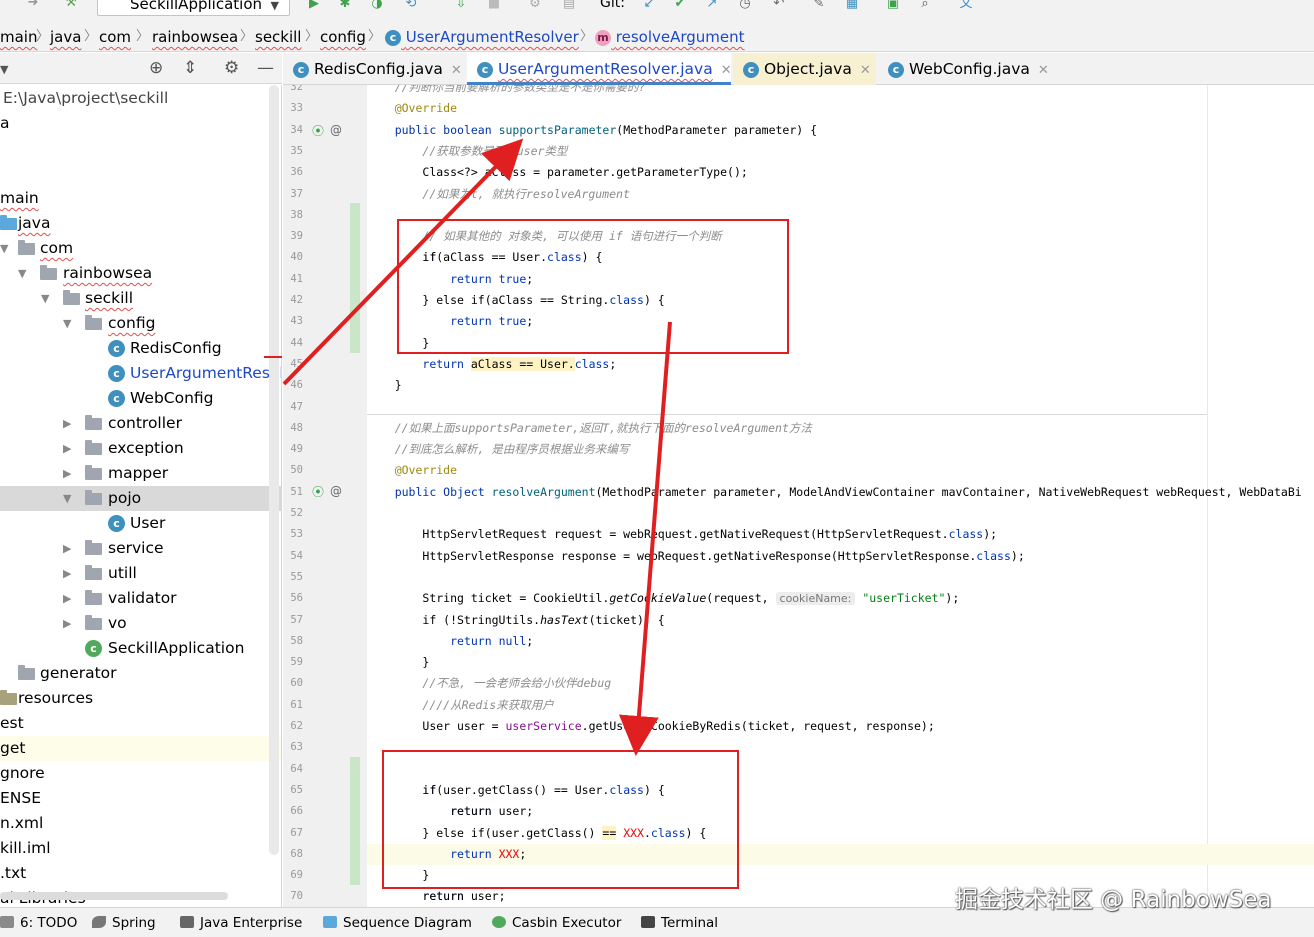 Image resolution: width=1314 pixels, height=937 pixels. What do you see at coordinates (804, 69) in the screenshot?
I see `tab-object: c Object.java ✕` at bounding box center [804, 69].